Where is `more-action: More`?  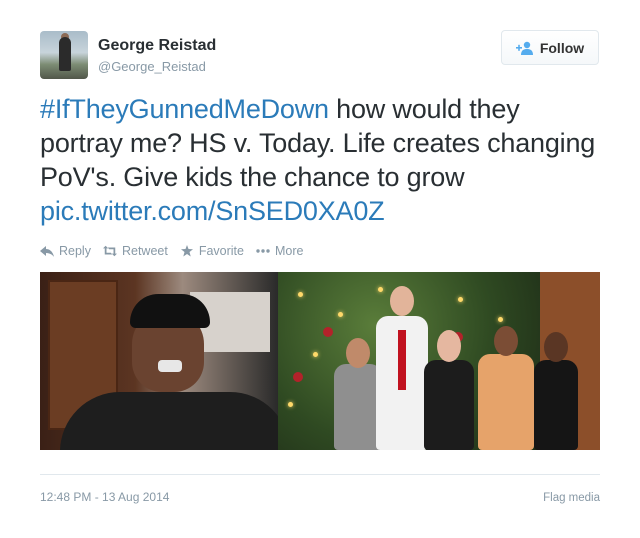
more-action: More is located at coordinates (279, 251).